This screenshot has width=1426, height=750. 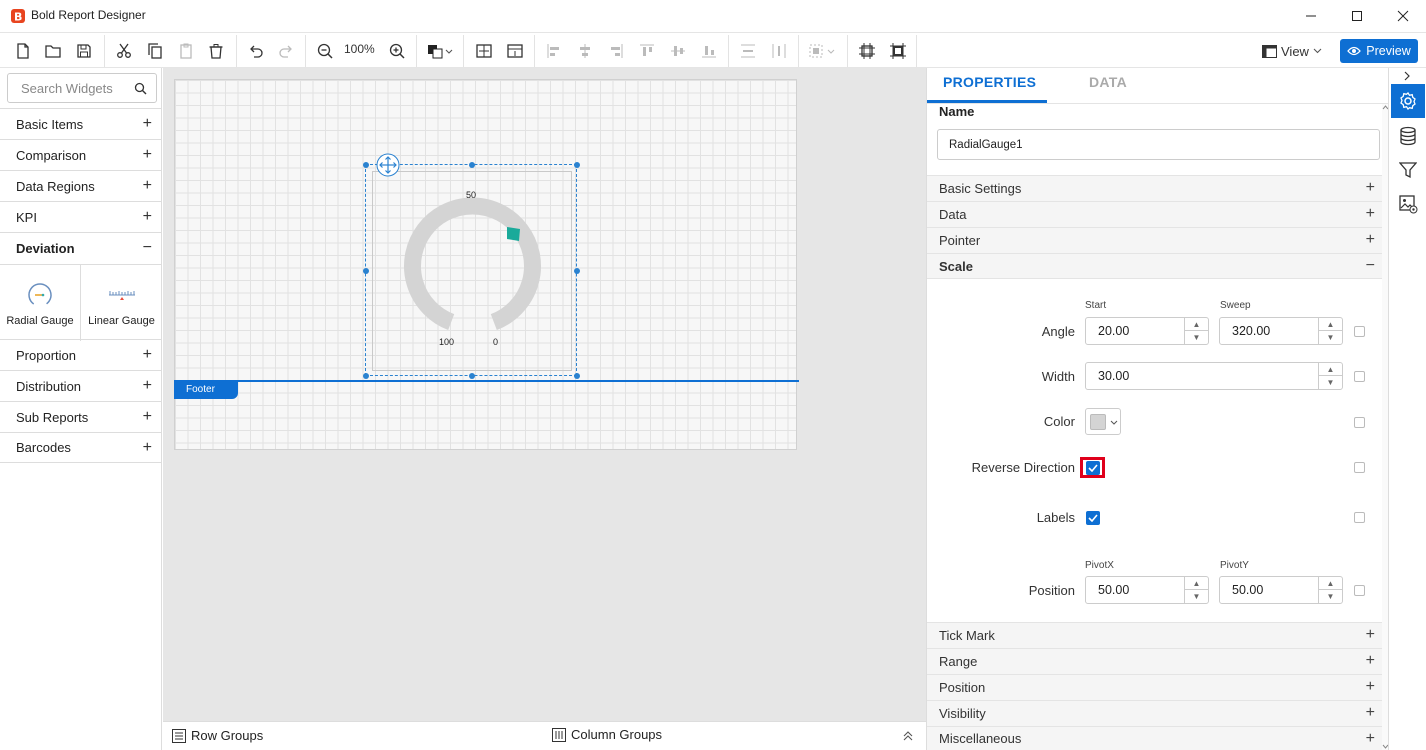 What do you see at coordinates (1103, 421) in the screenshot?
I see `color-picker` at bounding box center [1103, 421].